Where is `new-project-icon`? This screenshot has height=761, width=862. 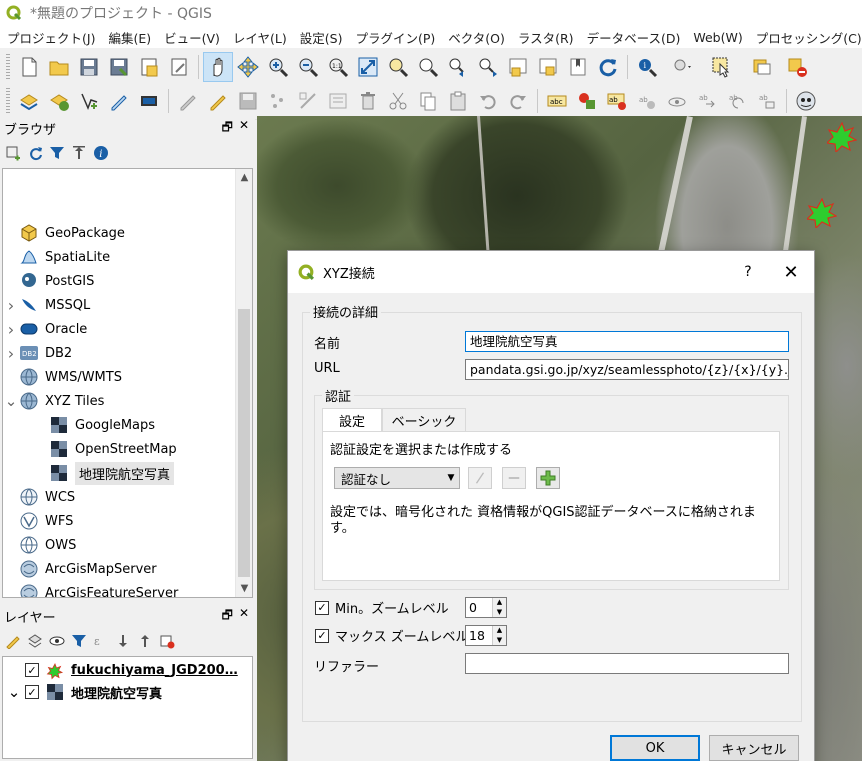 new-project-icon is located at coordinates (29, 67).